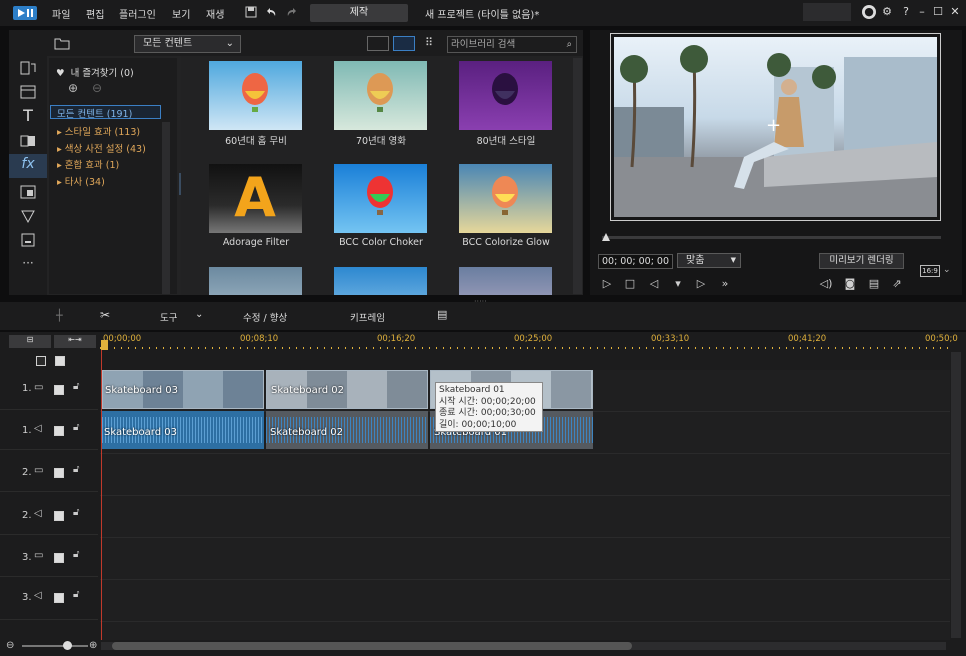  Describe the element at coordinates (251, 12) in the screenshot. I see `save-icon` at that location.